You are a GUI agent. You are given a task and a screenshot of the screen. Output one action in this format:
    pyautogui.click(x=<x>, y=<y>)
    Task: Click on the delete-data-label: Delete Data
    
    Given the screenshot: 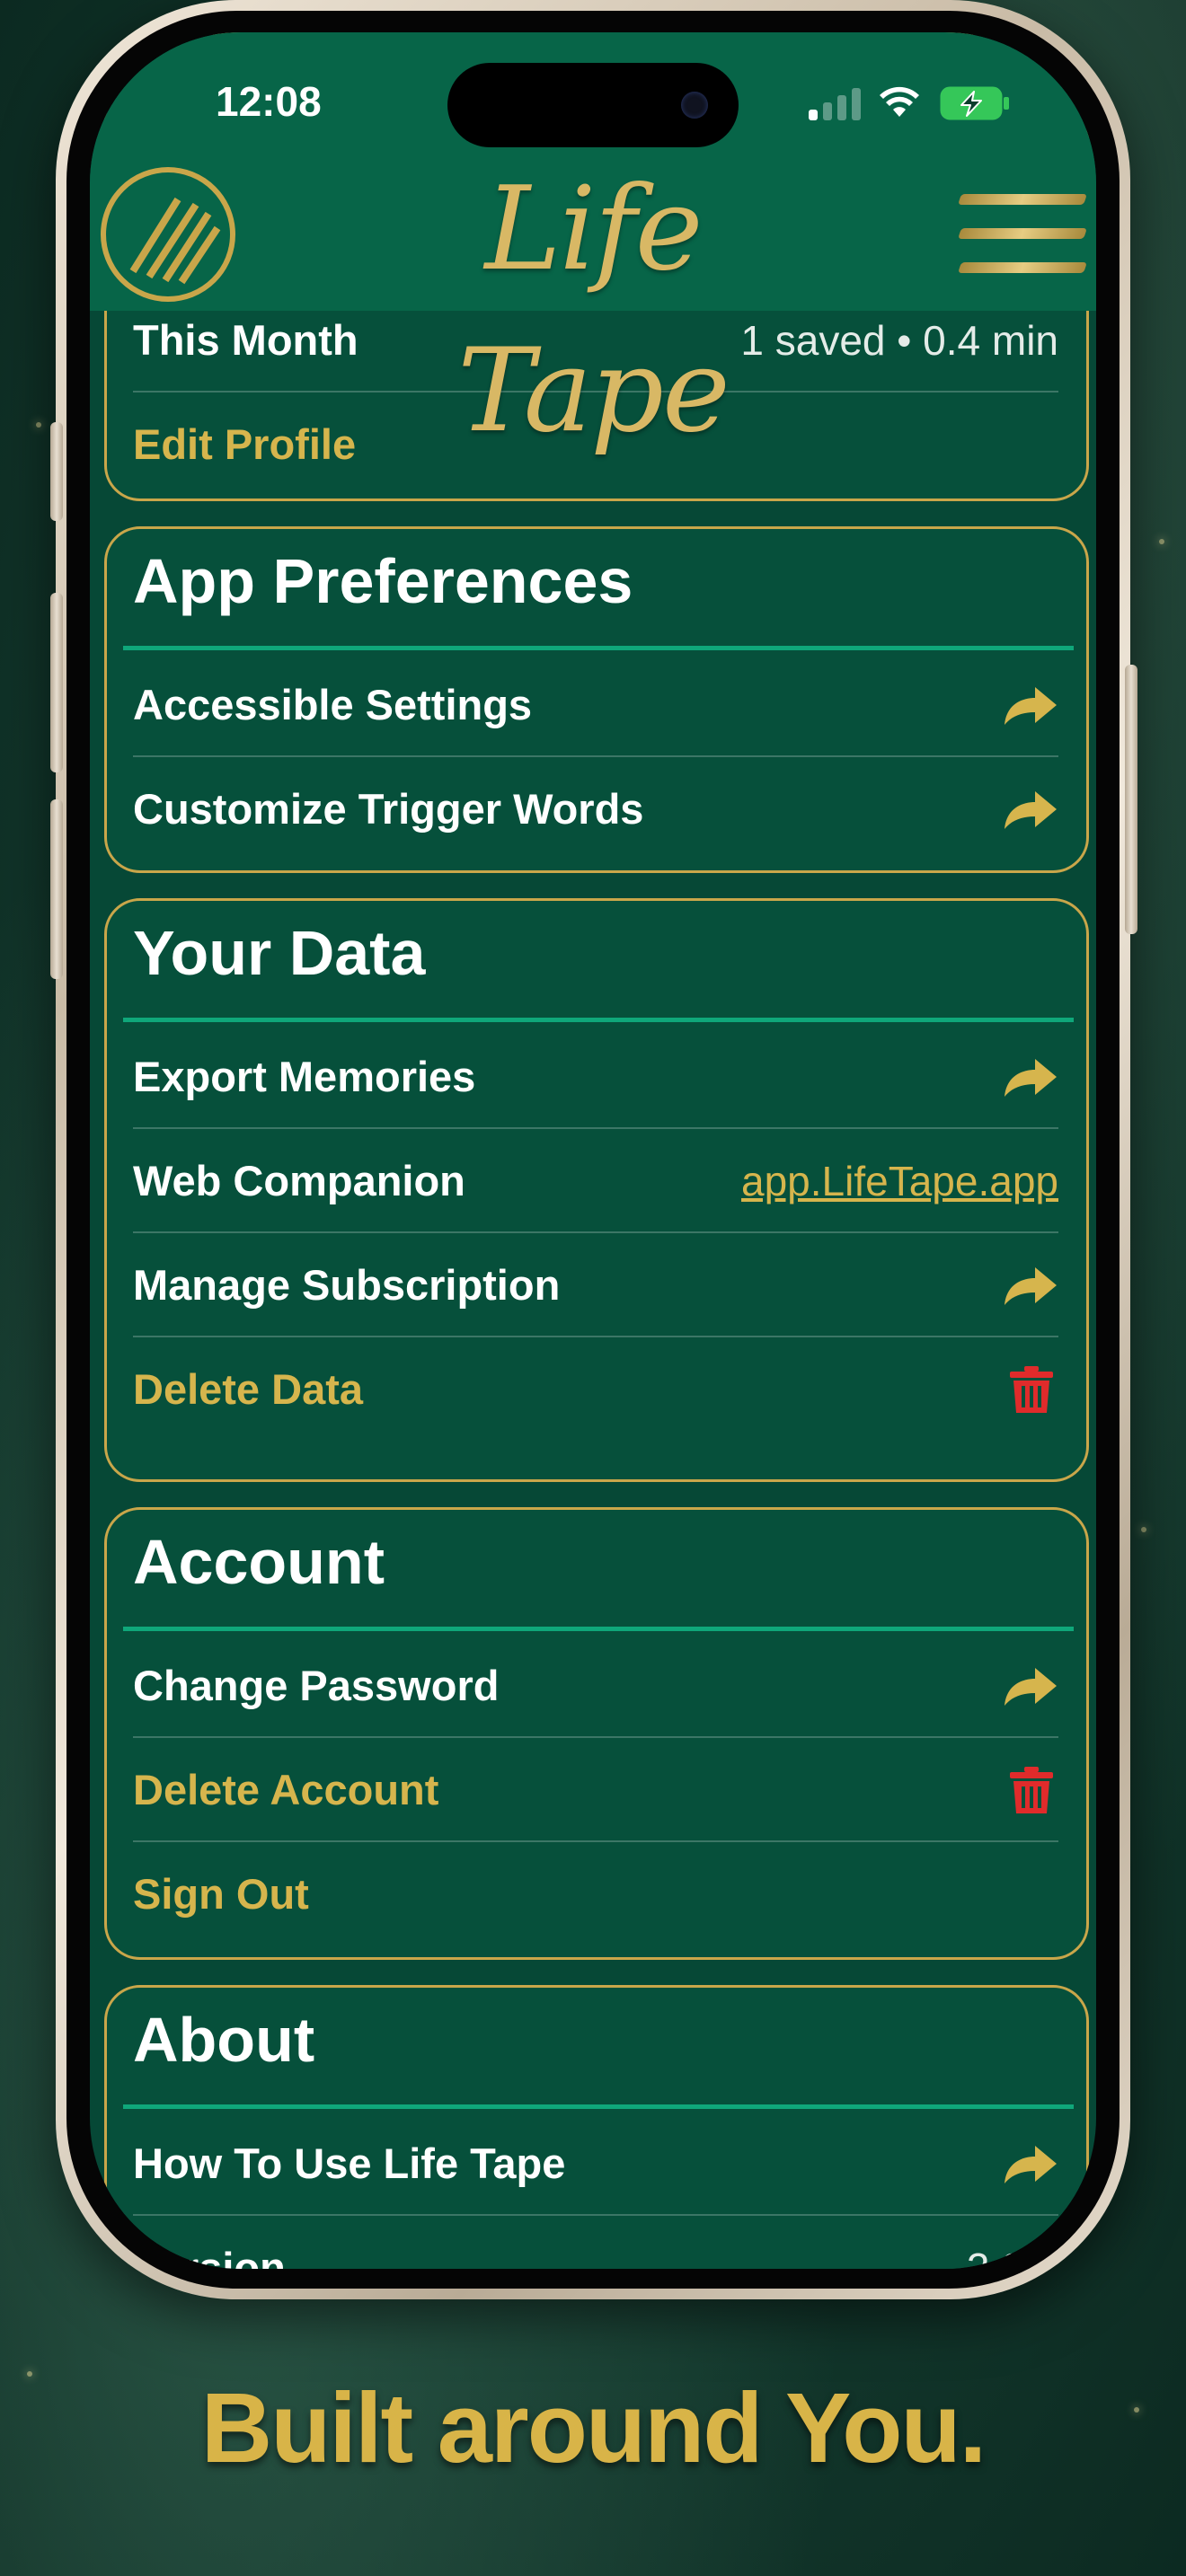 What is the action you would take?
    pyautogui.click(x=248, y=1389)
    